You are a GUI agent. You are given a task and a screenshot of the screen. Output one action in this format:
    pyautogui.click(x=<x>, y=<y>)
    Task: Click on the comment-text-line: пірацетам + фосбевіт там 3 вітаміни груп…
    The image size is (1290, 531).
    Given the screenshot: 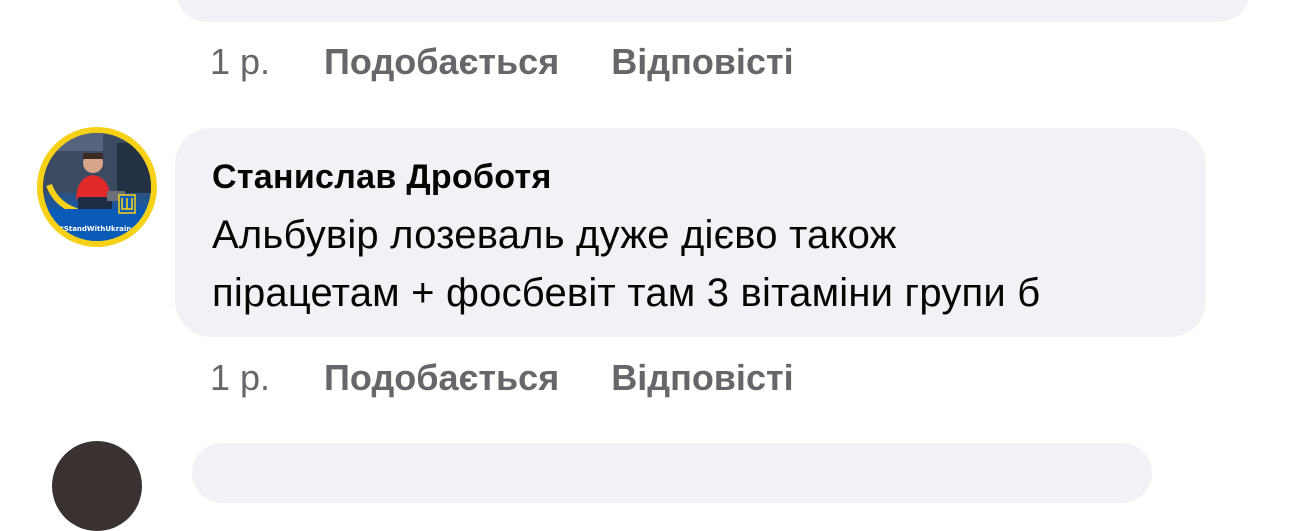 What is the action you would take?
    pyautogui.click(x=626, y=293)
    